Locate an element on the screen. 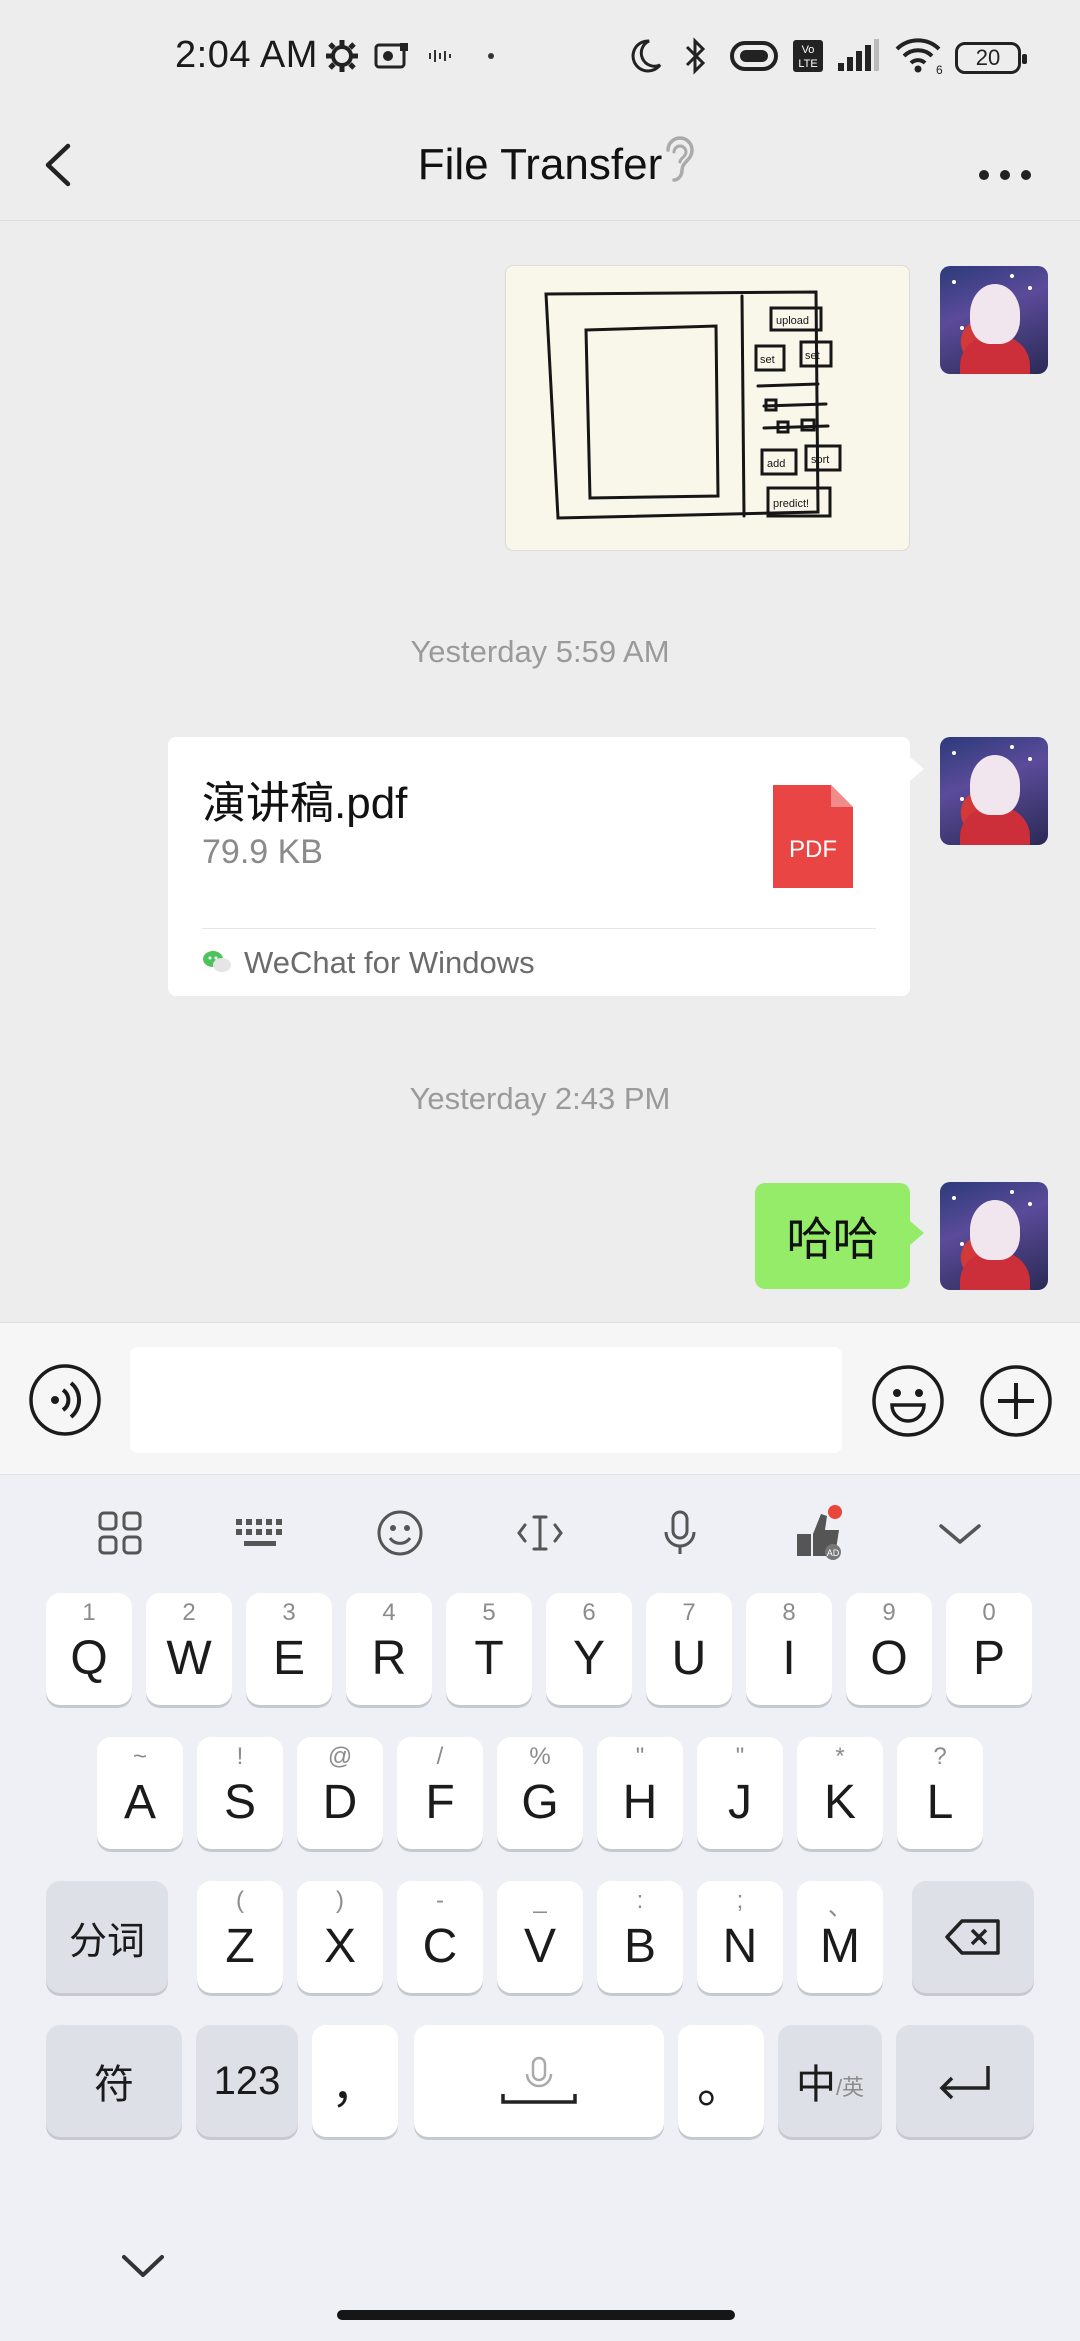  status-bar: 2:04 AM Vo LTE 6 20 is located at coordinates (540, 55).